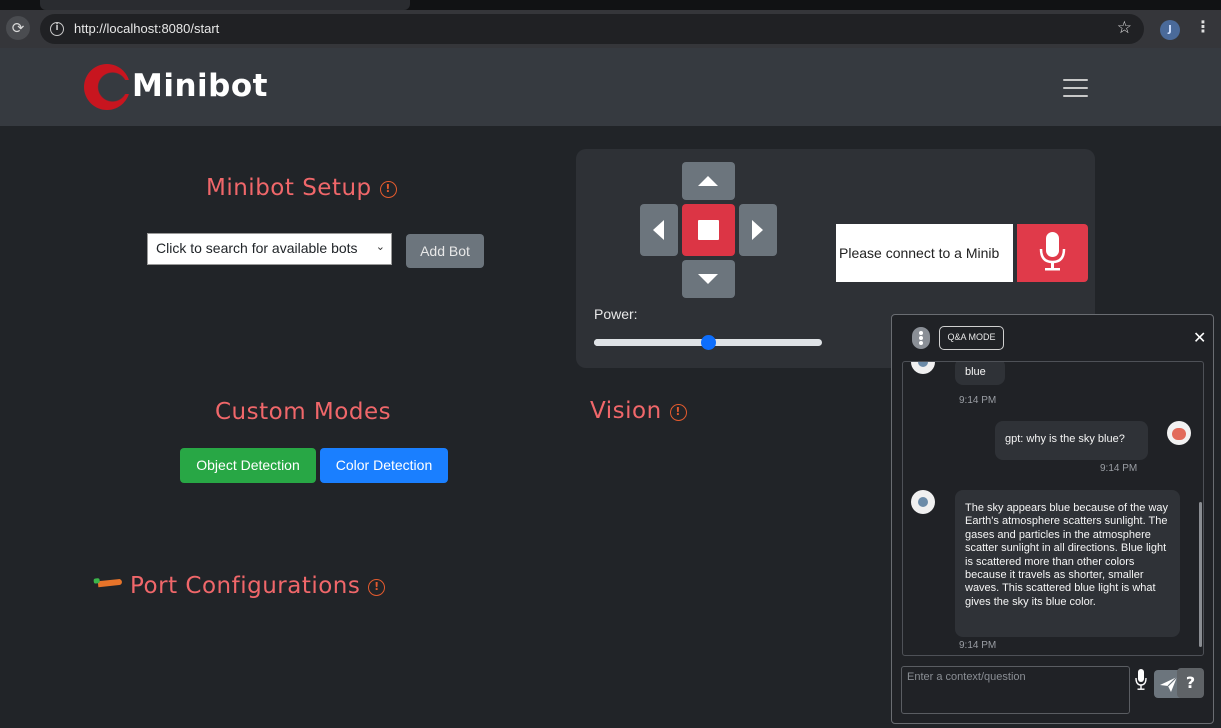 Image resolution: width=1221 pixels, height=728 pixels. Describe the element at coordinates (1190, 683) in the screenshot. I see `help-icon: ?` at that location.